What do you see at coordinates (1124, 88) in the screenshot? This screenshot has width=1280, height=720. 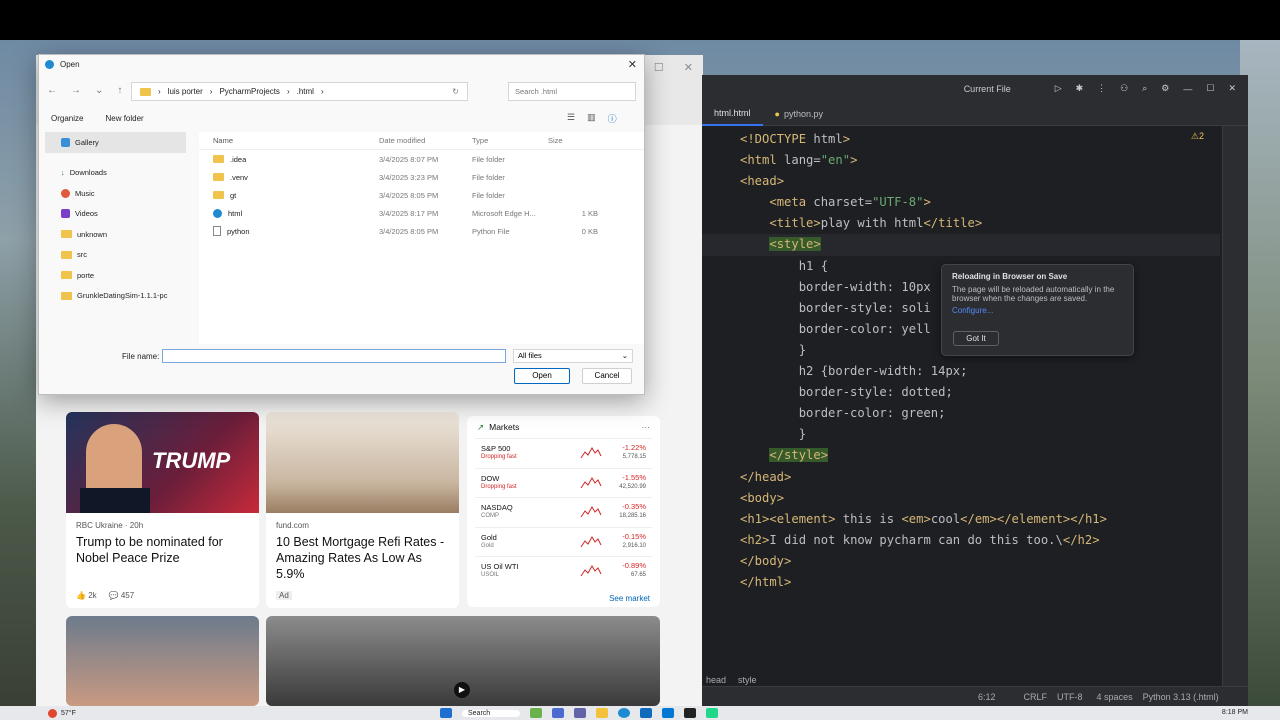 I see `user-icon: ⚇` at bounding box center [1124, 88].